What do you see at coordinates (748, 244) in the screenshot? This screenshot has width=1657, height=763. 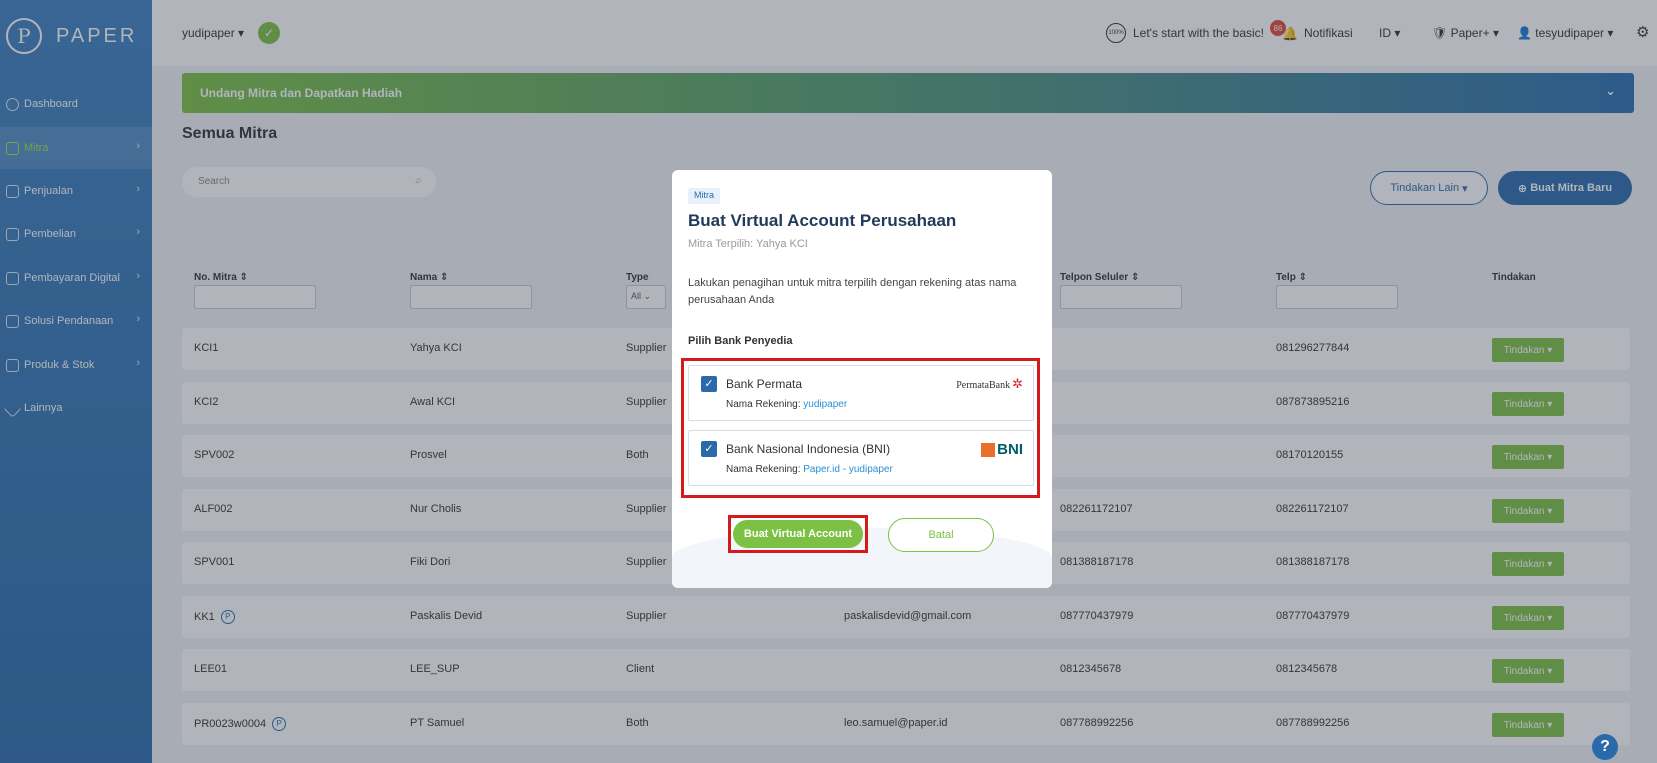 I see `modal-subtitle: Mitra Terpilih: Yahya KCI` at bounding box center [748, 244].